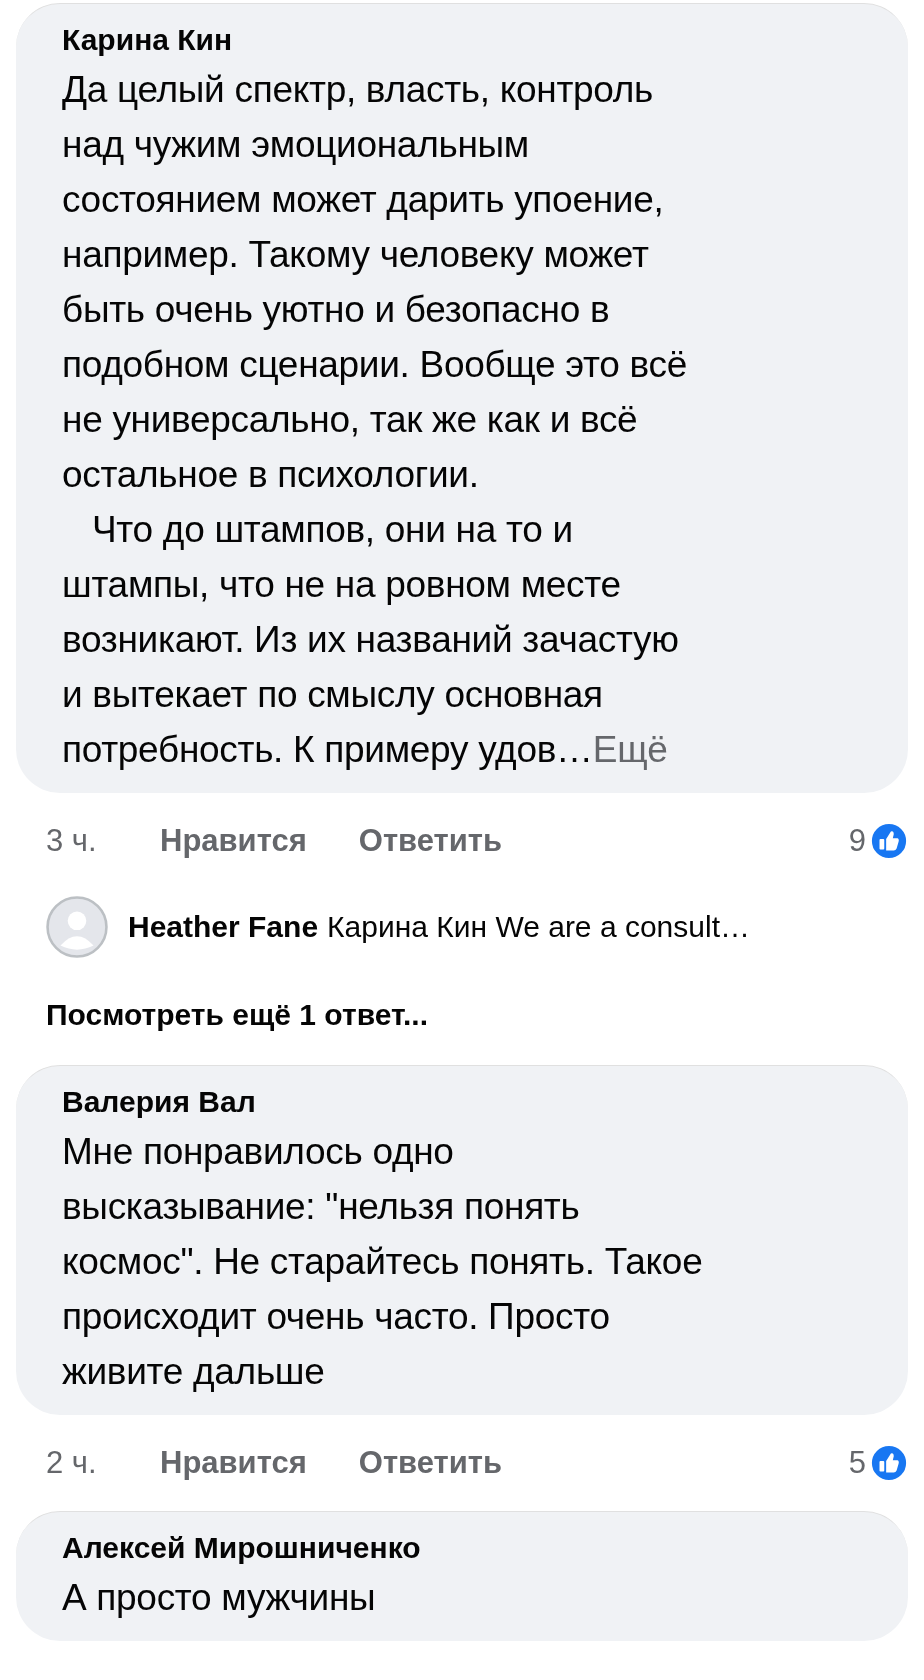 This screenshot has width=924, height=1680. Describe the element at coordinates (857, 1463) in the screenshot. I see `like-count: 5` at that location.